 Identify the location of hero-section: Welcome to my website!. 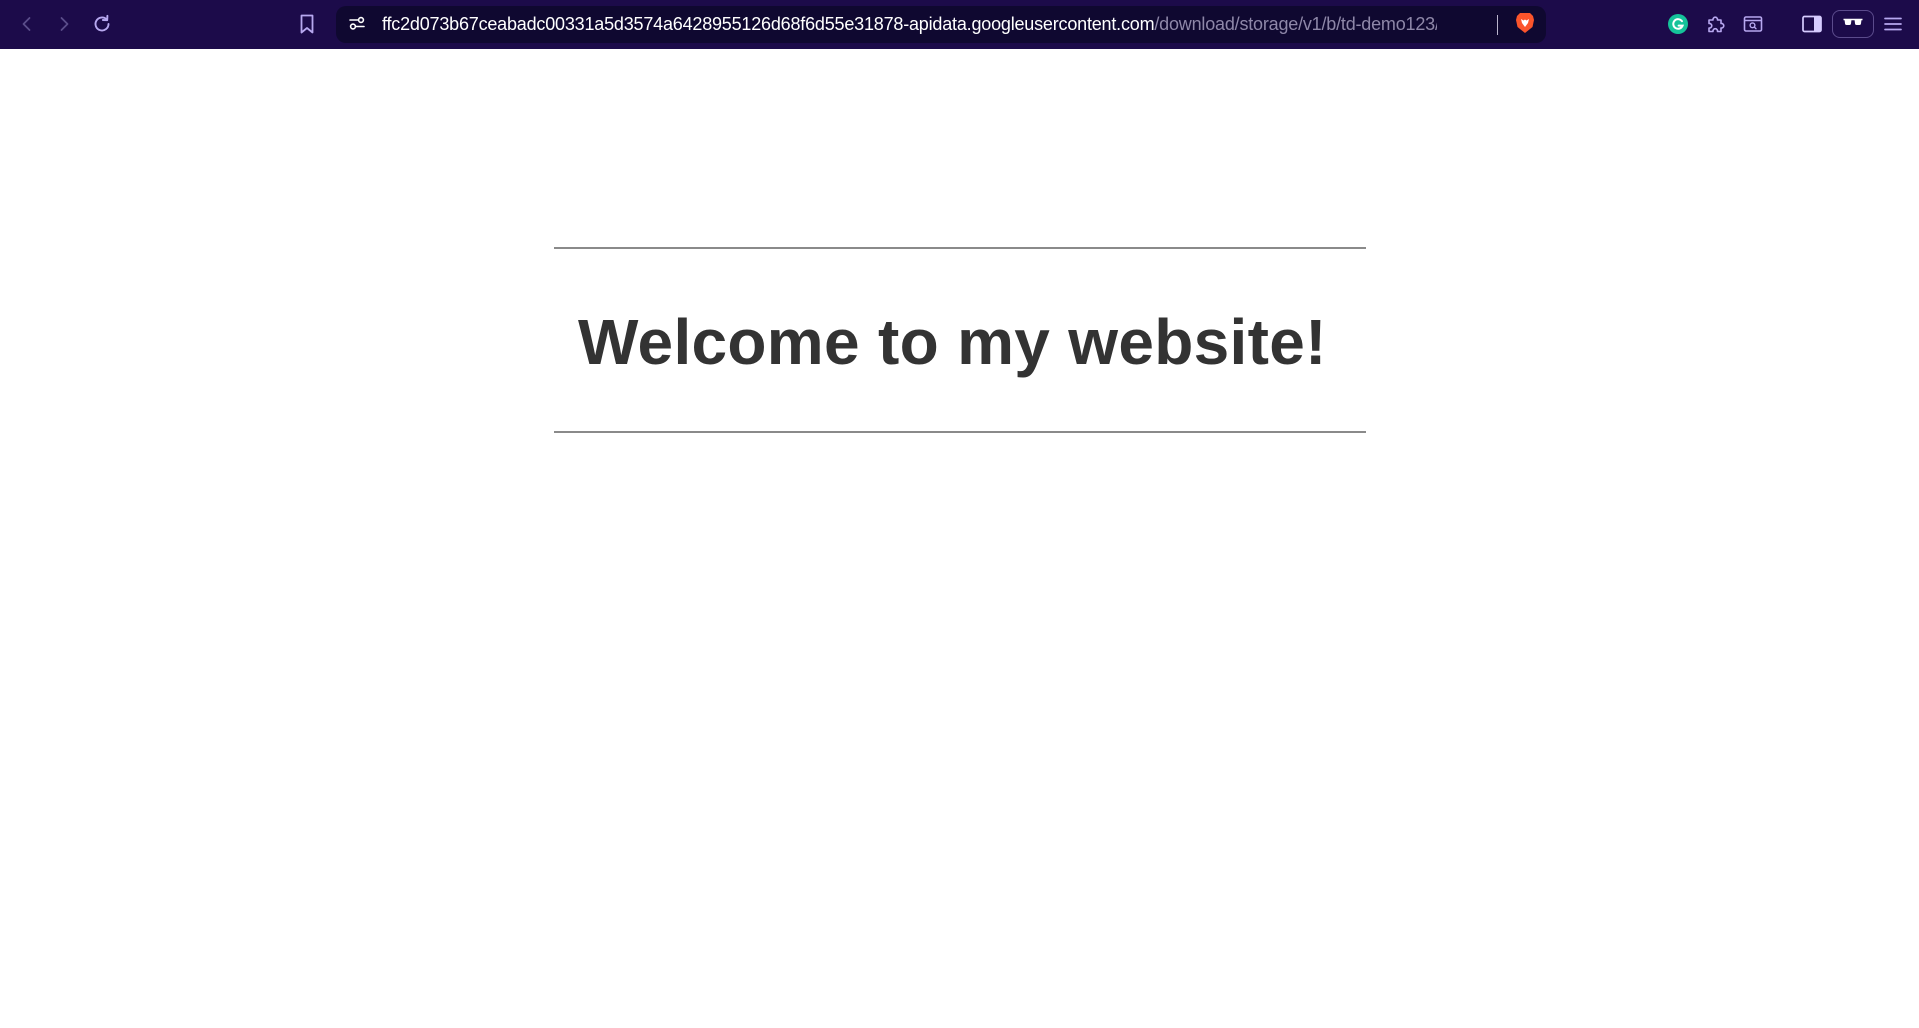
(960, 340).